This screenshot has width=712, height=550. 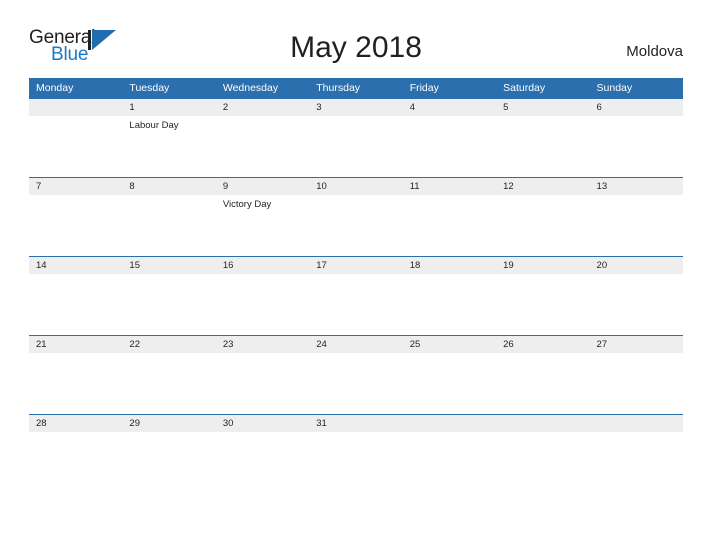 What do you see at coordinates (543, 88) in the screenshot?
I see `weekday-header-saturday: Saturday` at bounding box center [543, 88].